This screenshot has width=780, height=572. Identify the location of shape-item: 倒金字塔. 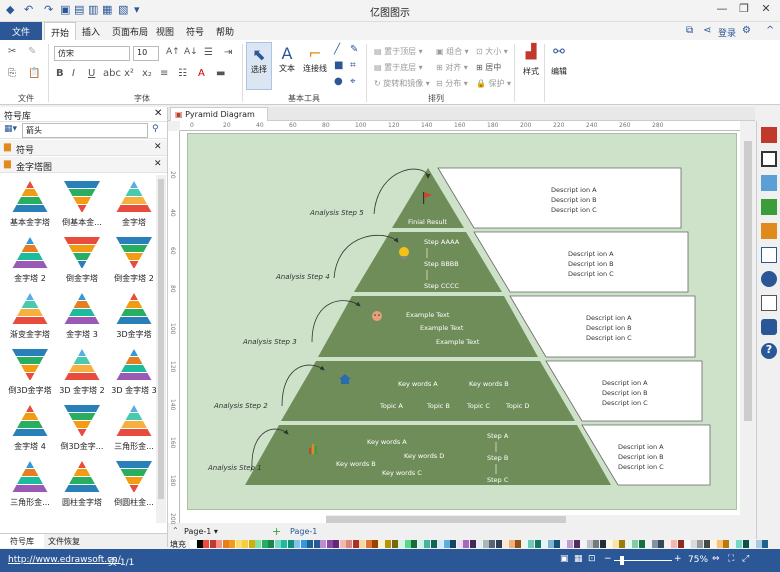
(82, 258).